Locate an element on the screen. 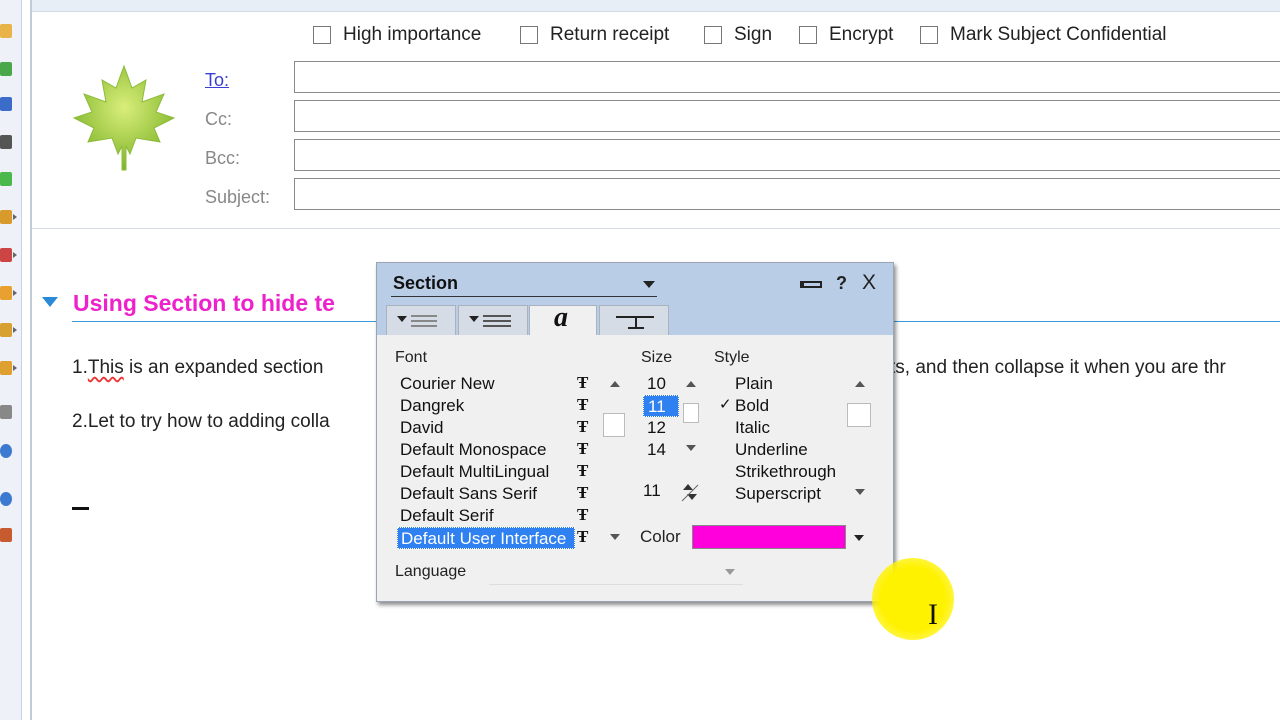  cursor-highlight is located at coordinates (913, 599).